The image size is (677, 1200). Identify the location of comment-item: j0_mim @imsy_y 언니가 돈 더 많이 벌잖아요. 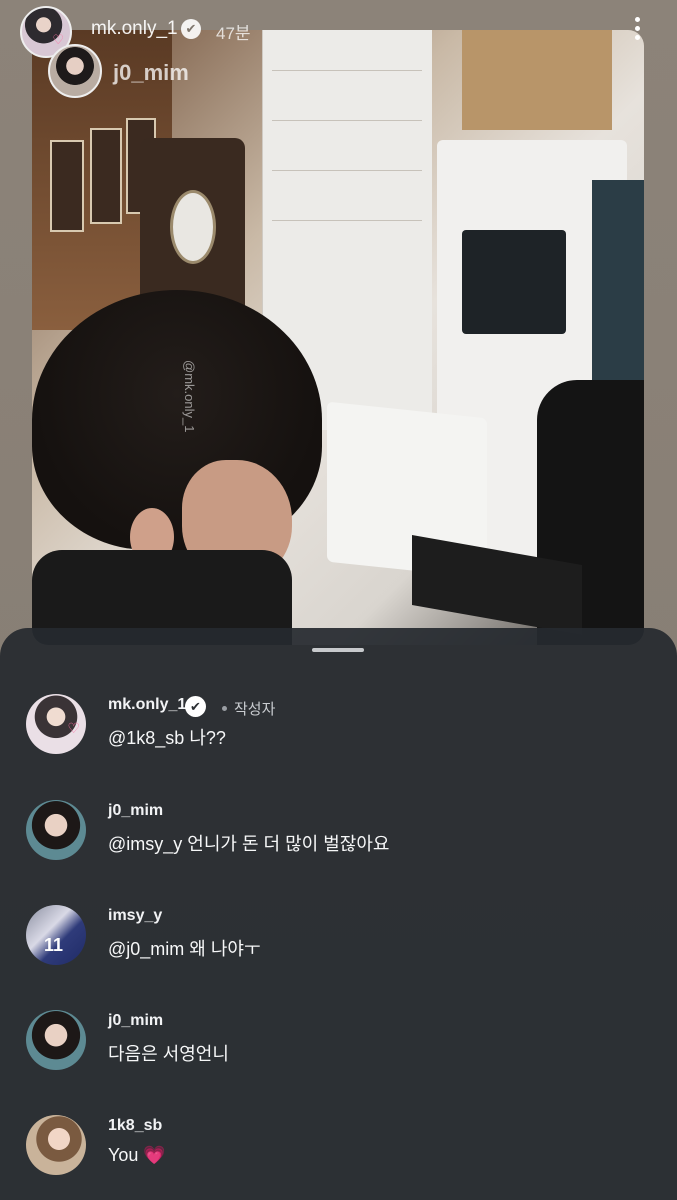
(338, 845).